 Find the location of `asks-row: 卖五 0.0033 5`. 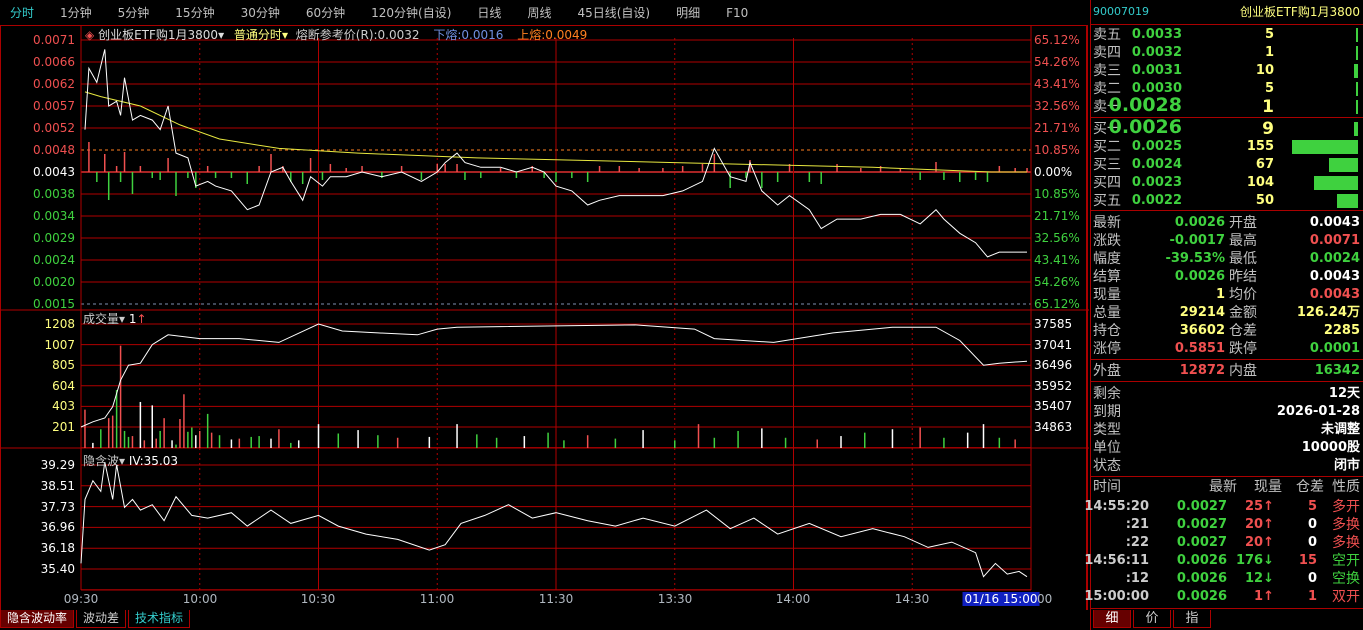

asks-row: 卖五 0.0033 5 is located at coordinates (1226, 35).